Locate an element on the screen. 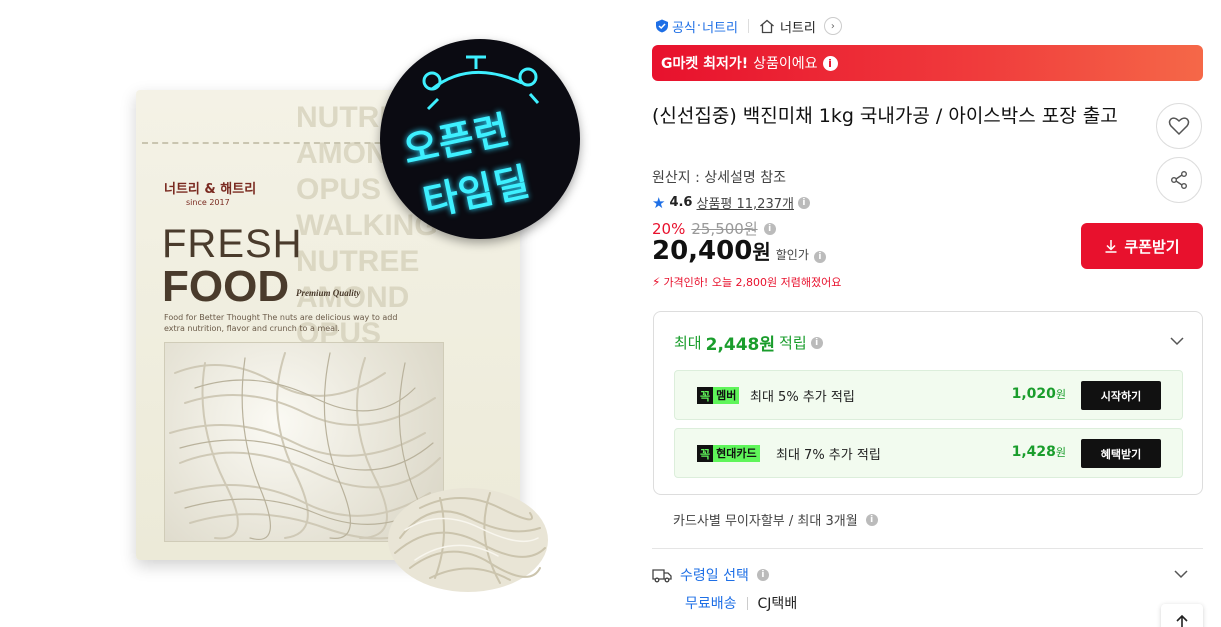 The image size is (1221, 627). tag-name: 멤버 is located at coordinates (726, 395).